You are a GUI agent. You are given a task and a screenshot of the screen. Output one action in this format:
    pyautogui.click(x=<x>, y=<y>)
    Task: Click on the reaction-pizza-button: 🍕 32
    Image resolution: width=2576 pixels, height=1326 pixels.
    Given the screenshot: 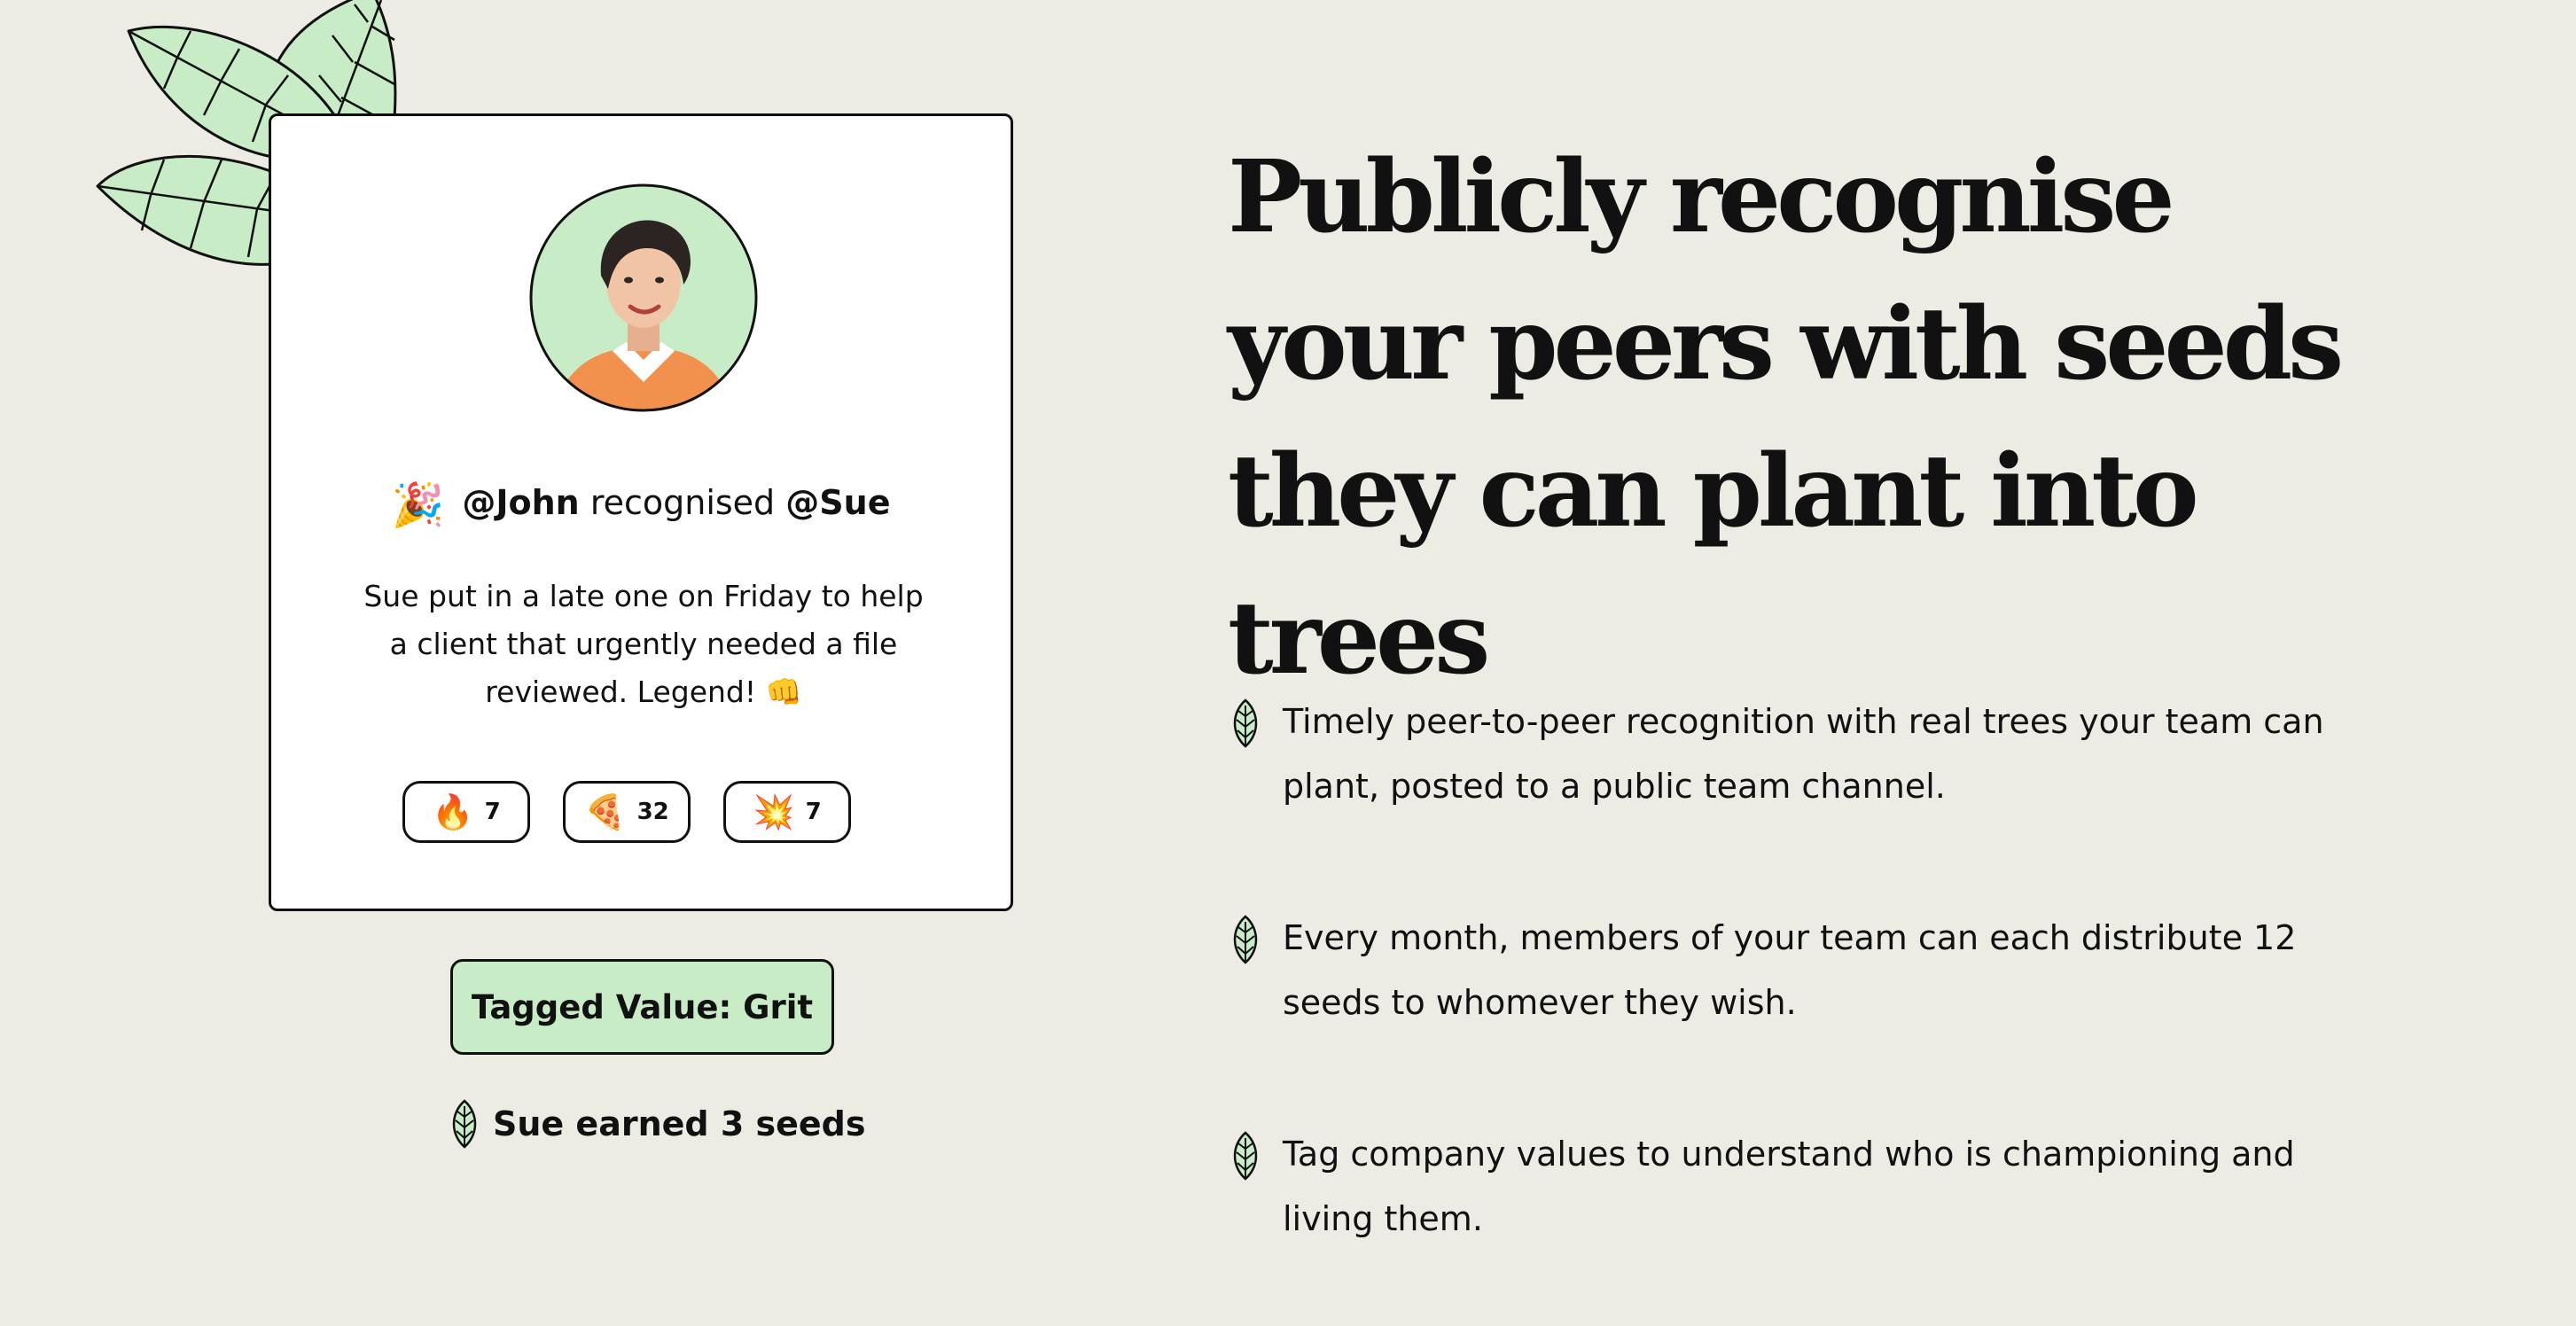 What is the action you would take?
    pyautogui.click(x=627, y=812)
    